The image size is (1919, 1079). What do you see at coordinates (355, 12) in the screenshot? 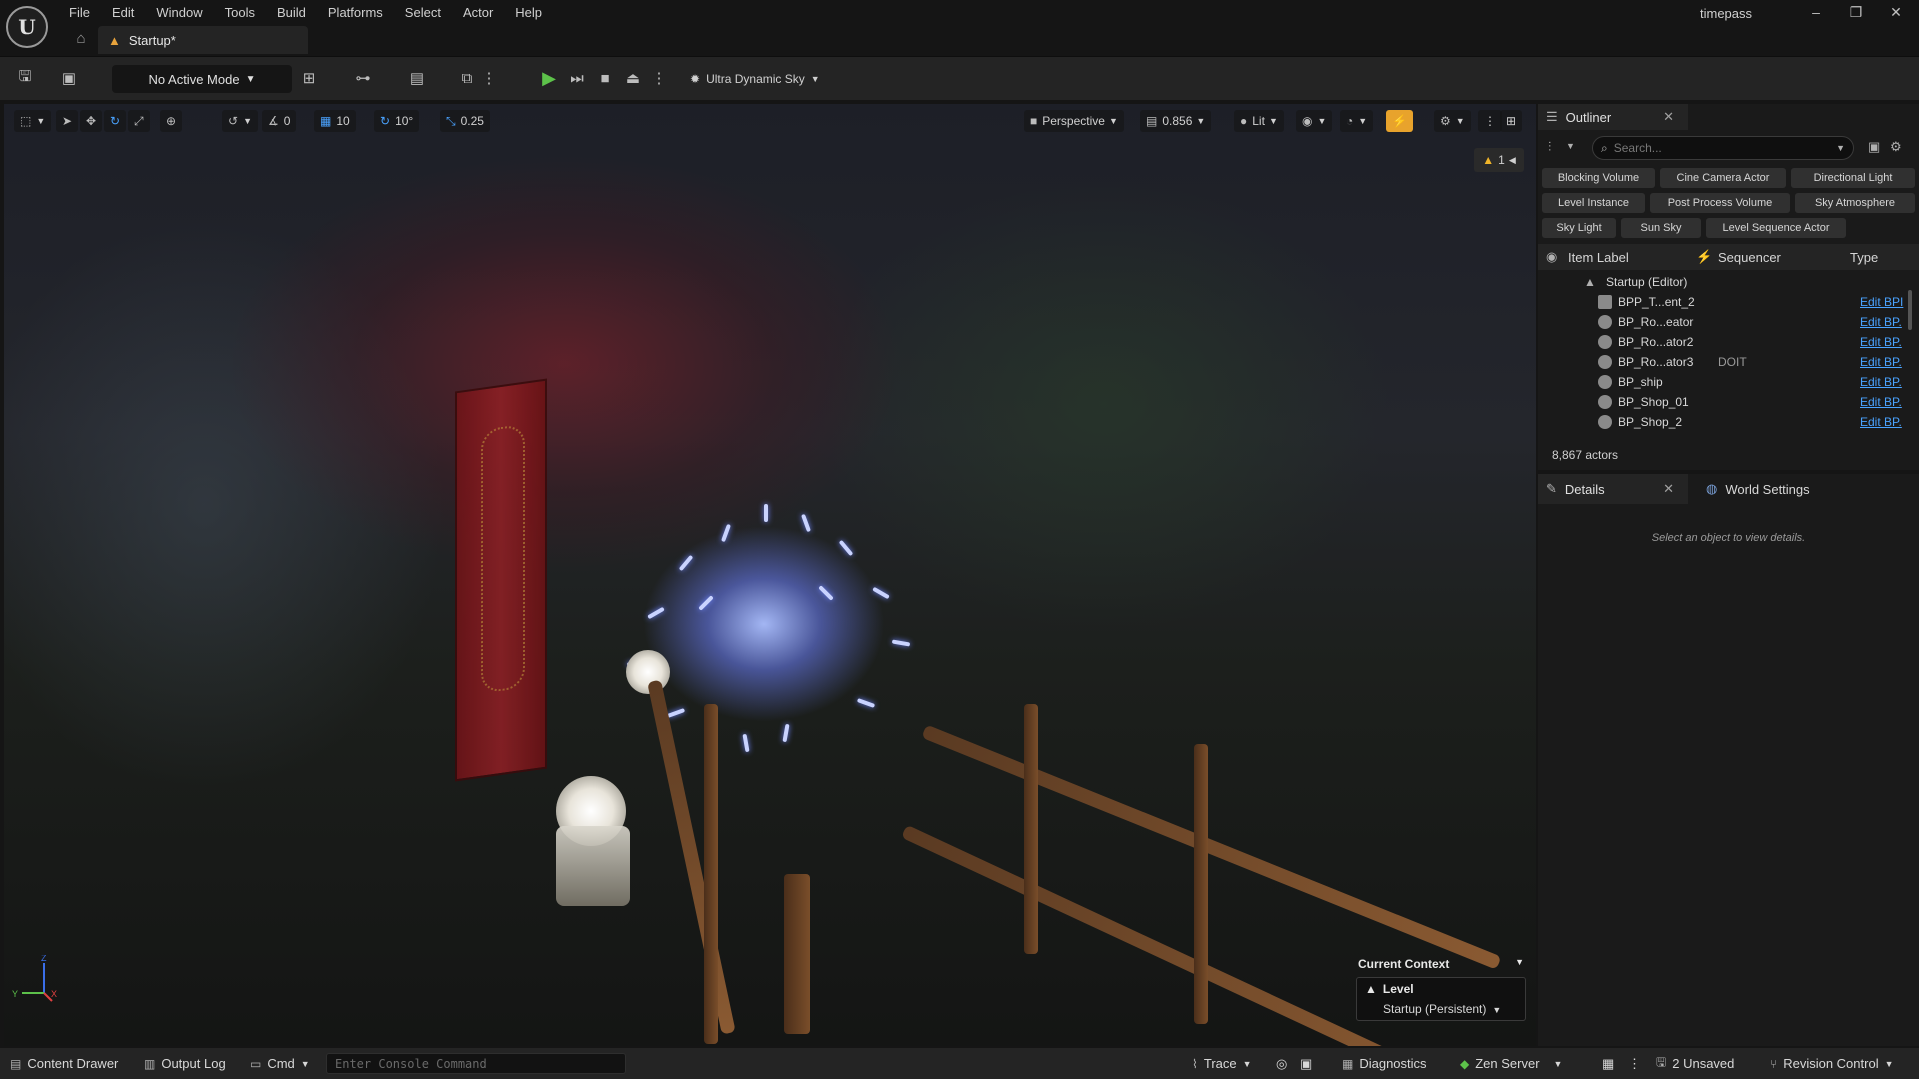
I see `menu-platforms: Platforms` at bounding box center [355, 12].